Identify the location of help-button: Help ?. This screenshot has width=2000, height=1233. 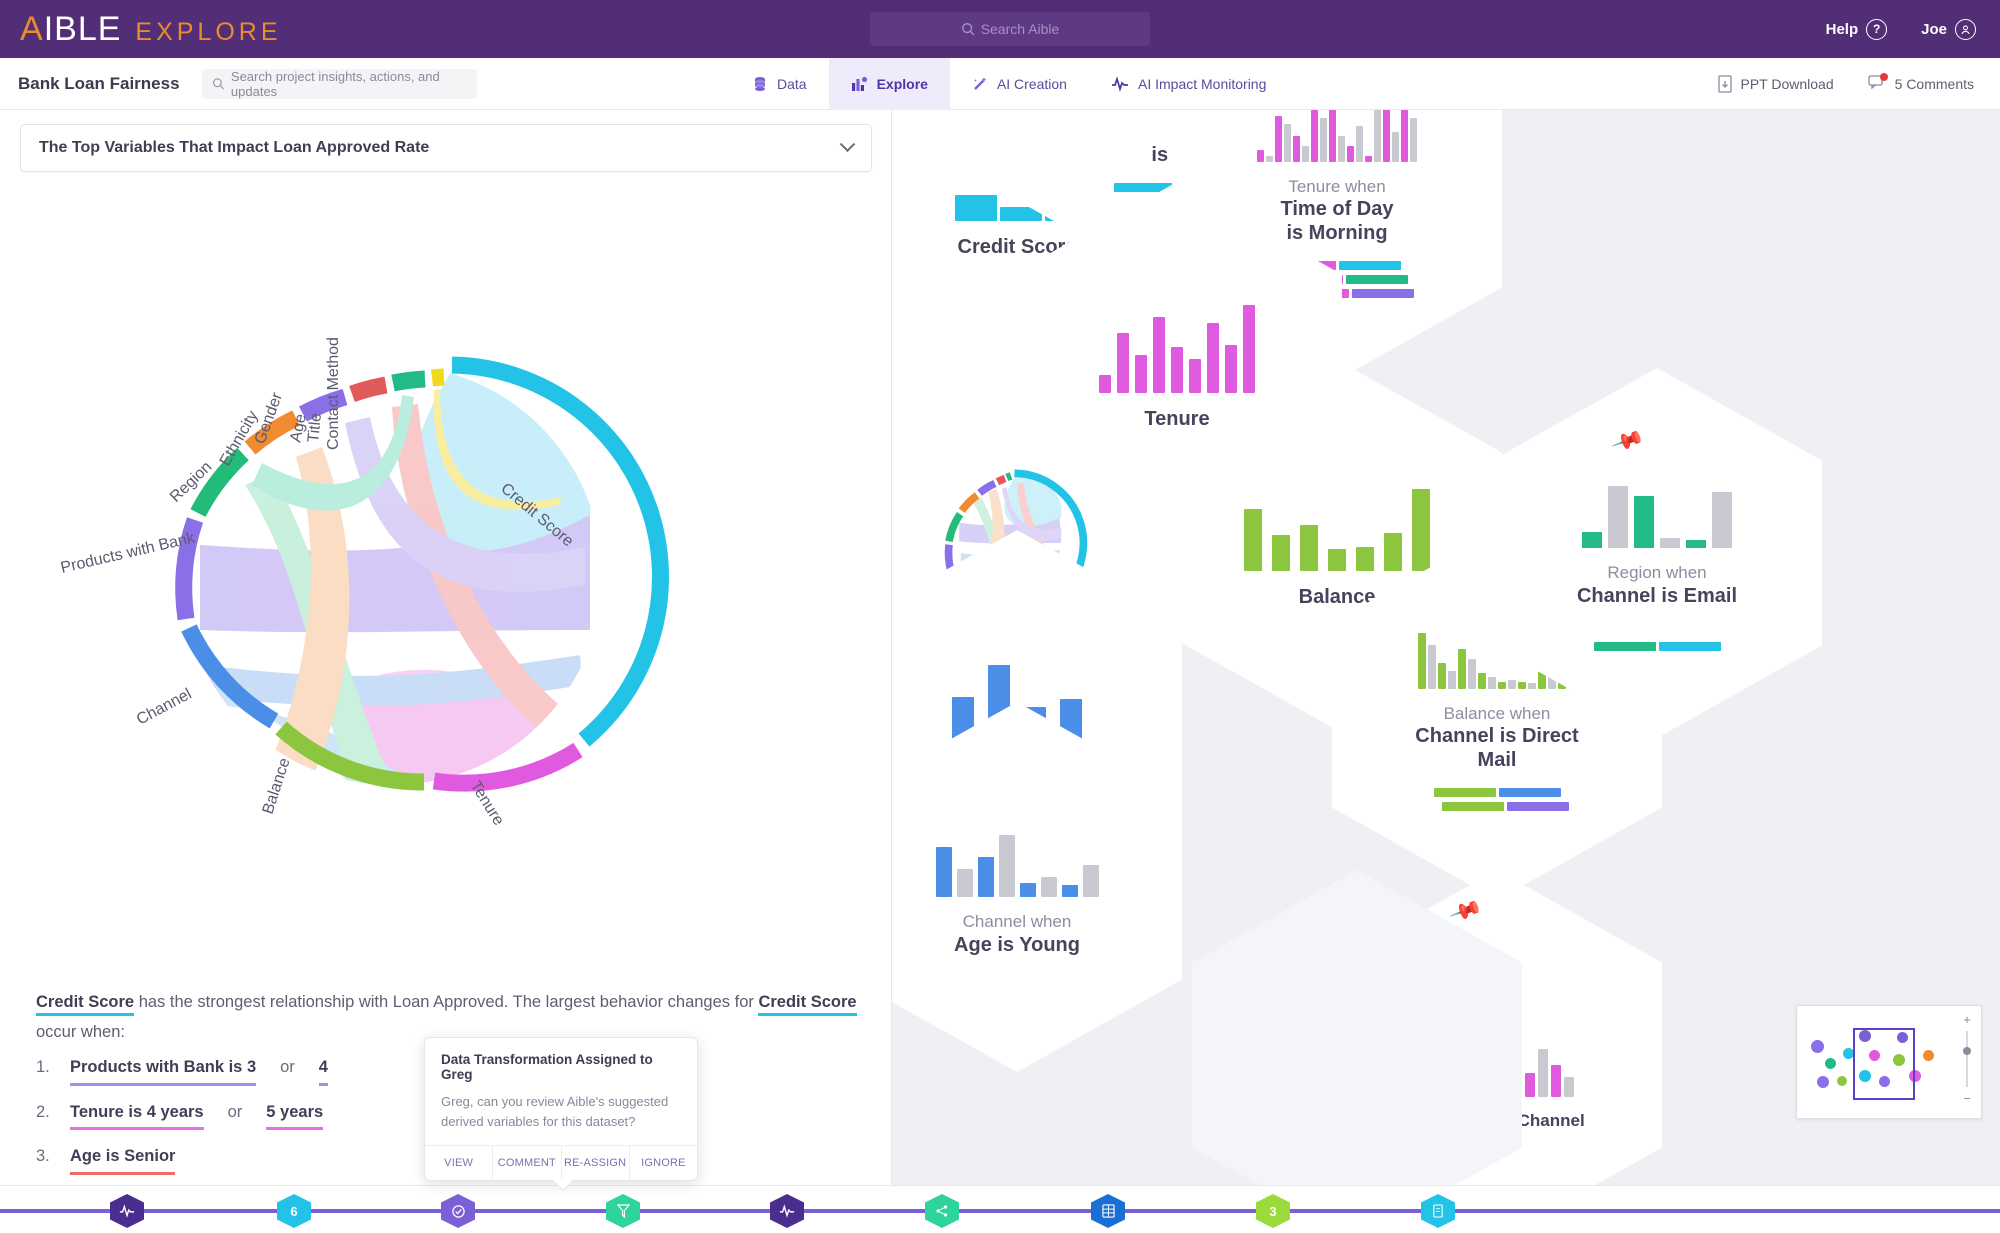
(1856, 29).